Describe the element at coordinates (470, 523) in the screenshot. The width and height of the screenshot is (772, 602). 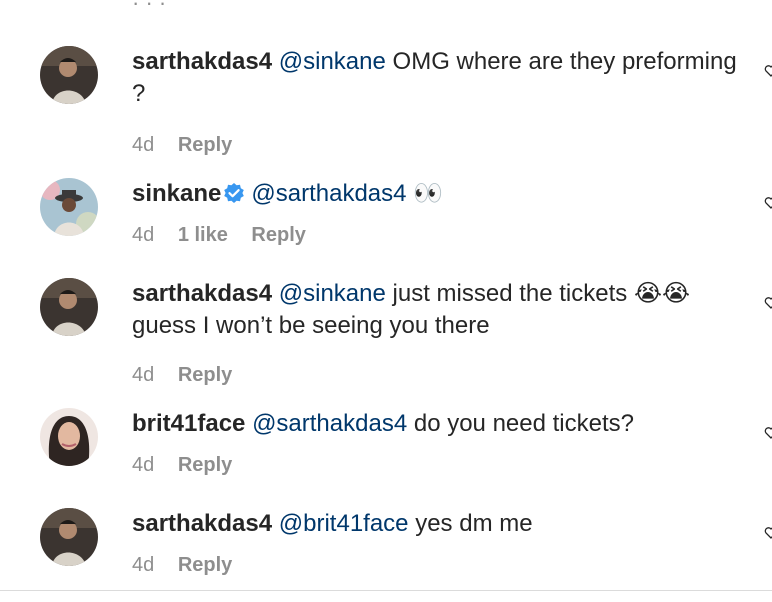
I see `comment-body: yes dm me` at that location.